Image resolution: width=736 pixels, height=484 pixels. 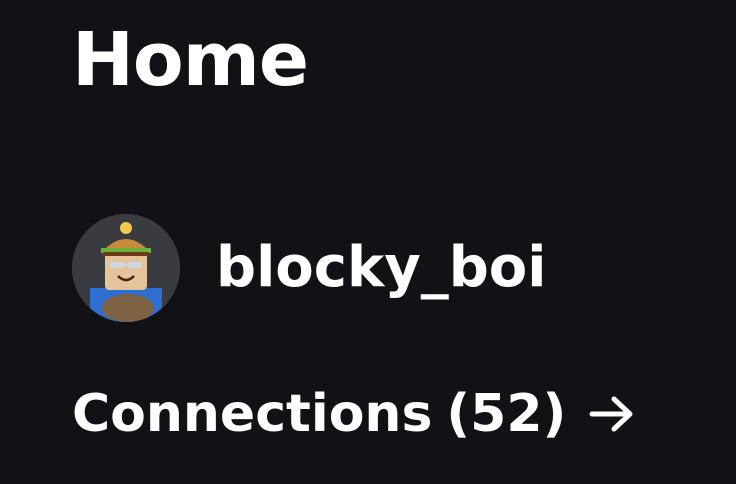 I want to click on page-title: Home, so click(x=190, y=60).